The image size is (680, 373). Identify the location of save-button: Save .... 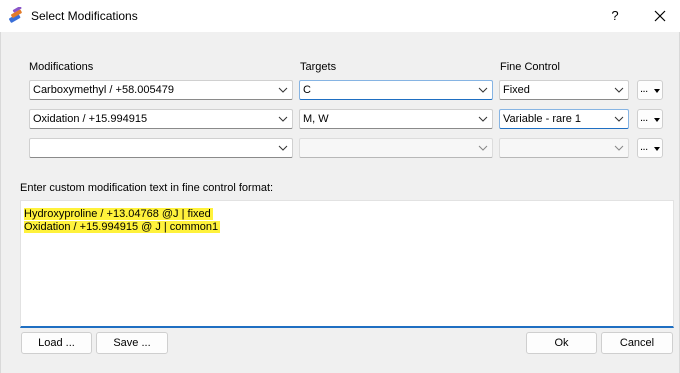
(132, 343).